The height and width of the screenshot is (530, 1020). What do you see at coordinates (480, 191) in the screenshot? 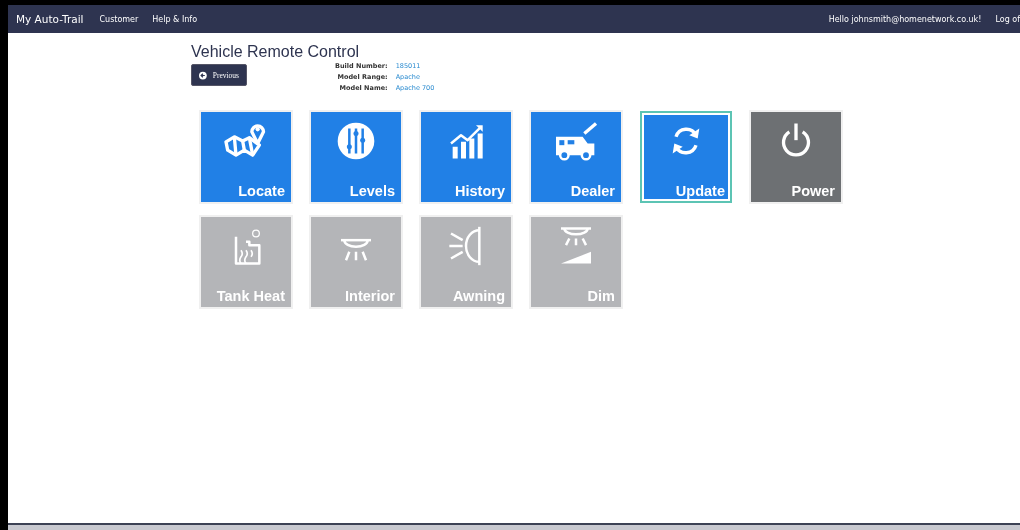
I see `tile-label: History` at bounding box center [480, 191].